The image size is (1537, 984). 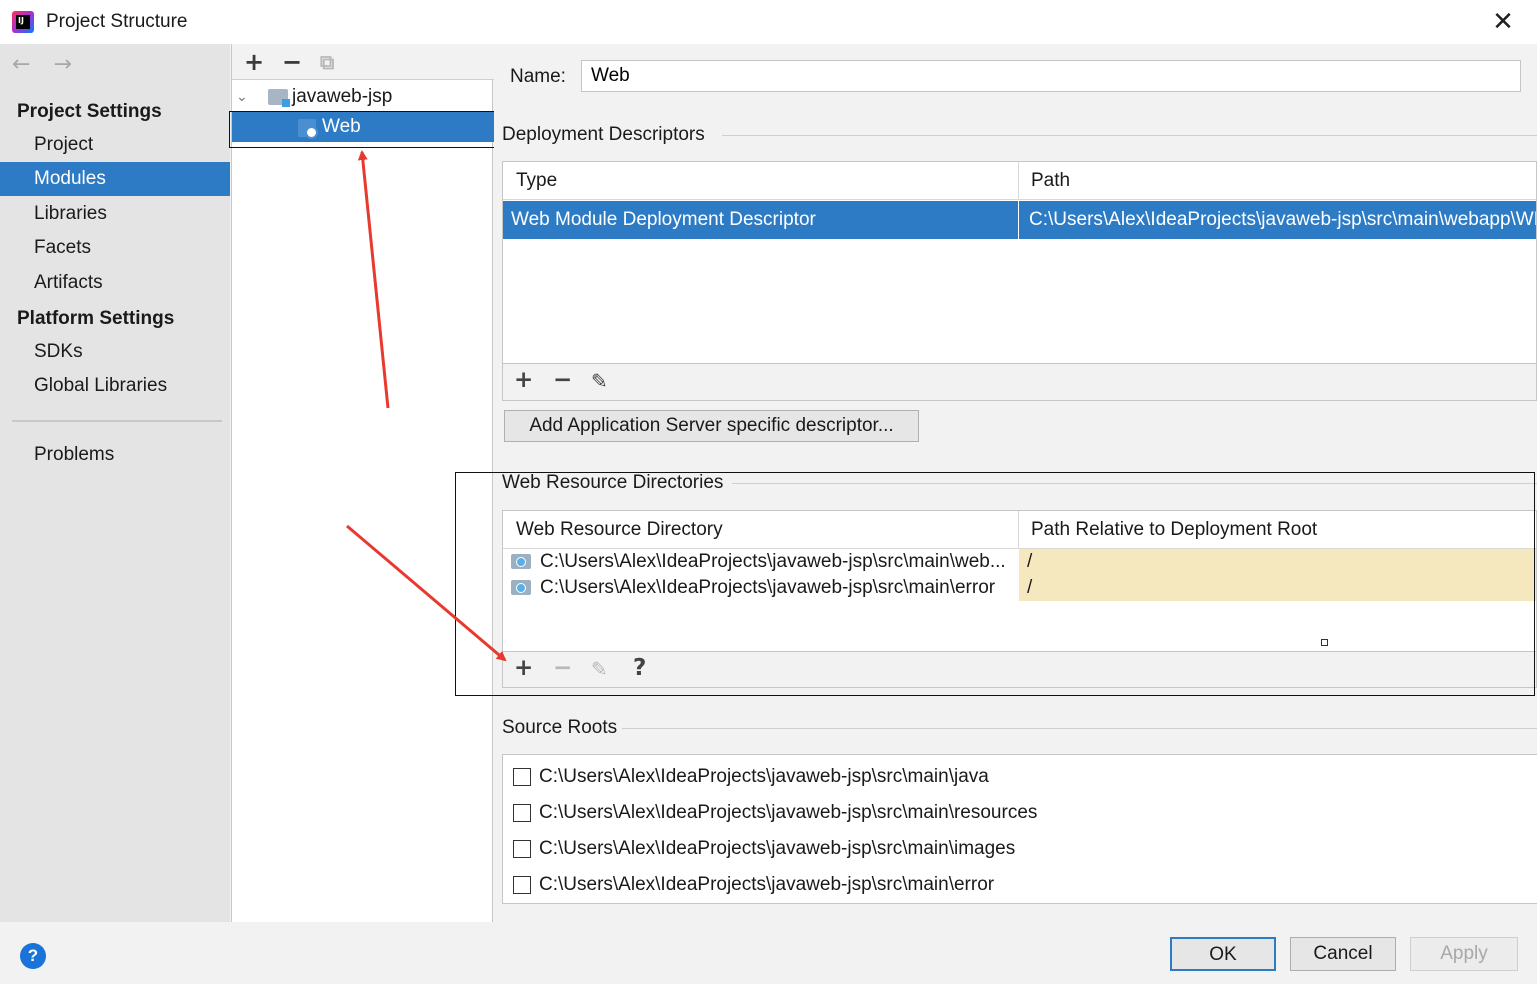 I want to click on forward-arrow-icon: →, so click(x=62, y=64).